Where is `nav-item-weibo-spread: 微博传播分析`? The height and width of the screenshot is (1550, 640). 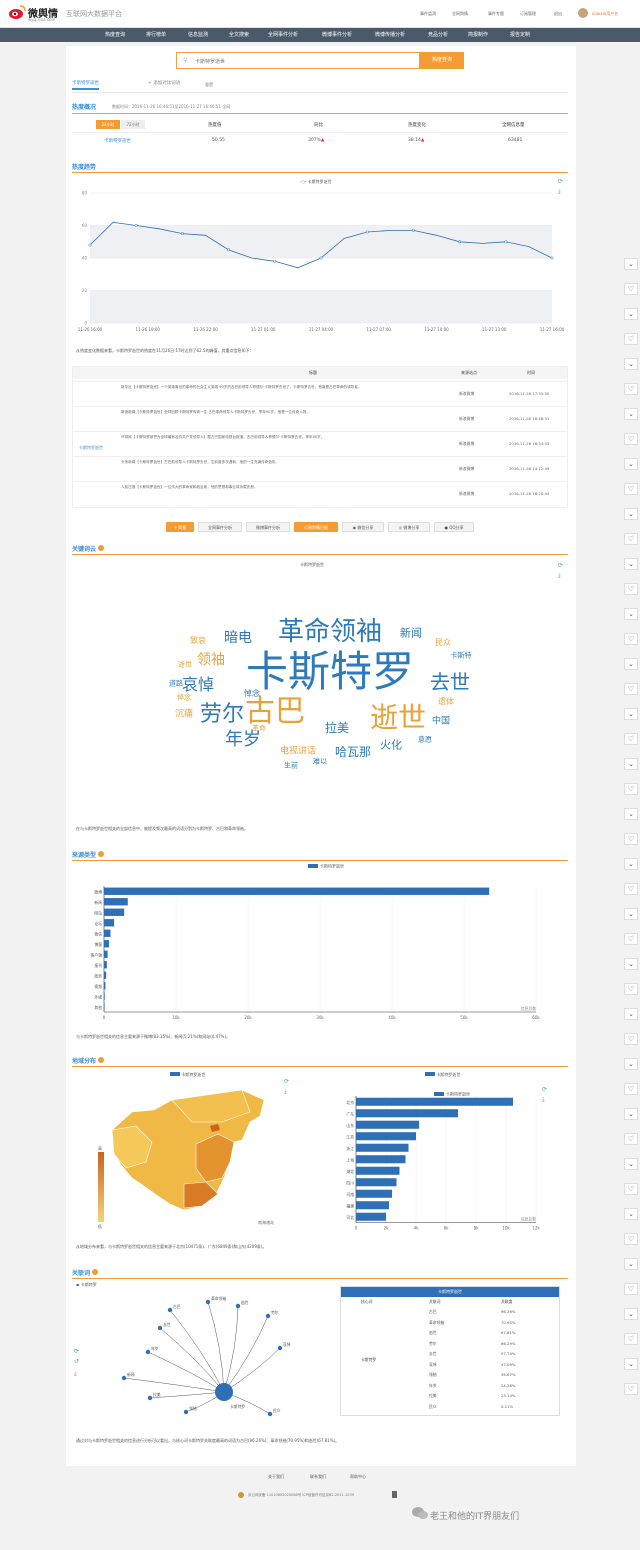
nav-item-weibo-spread: 微博传播分析 is located at coordinates (390, 34).